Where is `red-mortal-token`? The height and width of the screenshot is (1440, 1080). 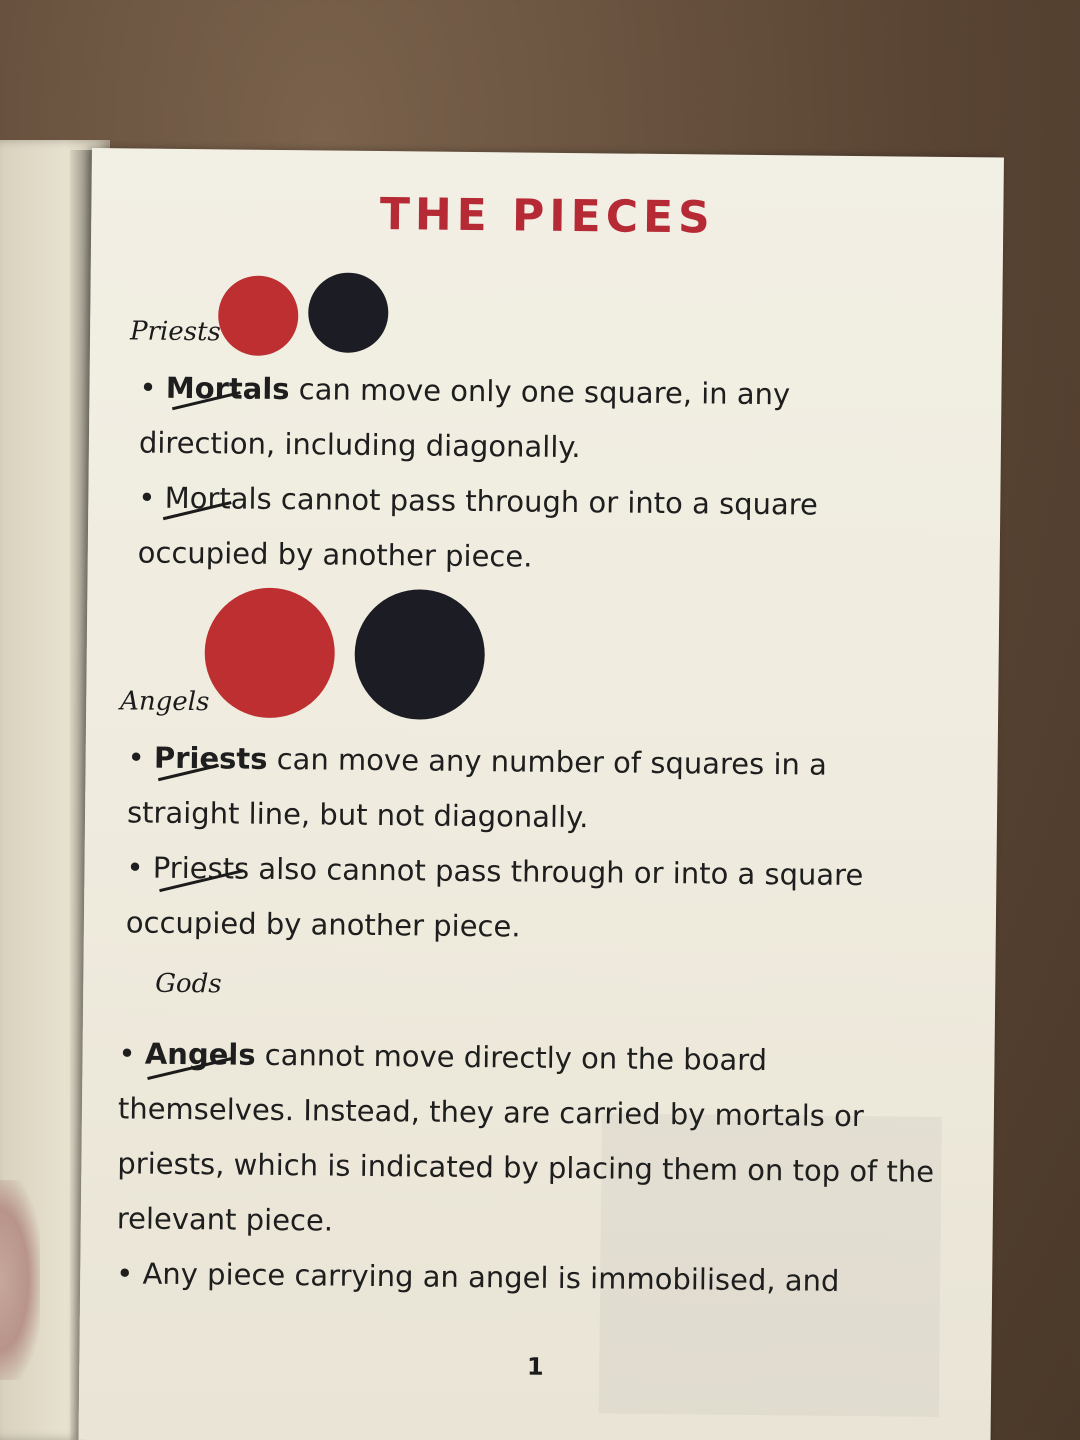 red-mortal-token is located at coordinates (258, 316).